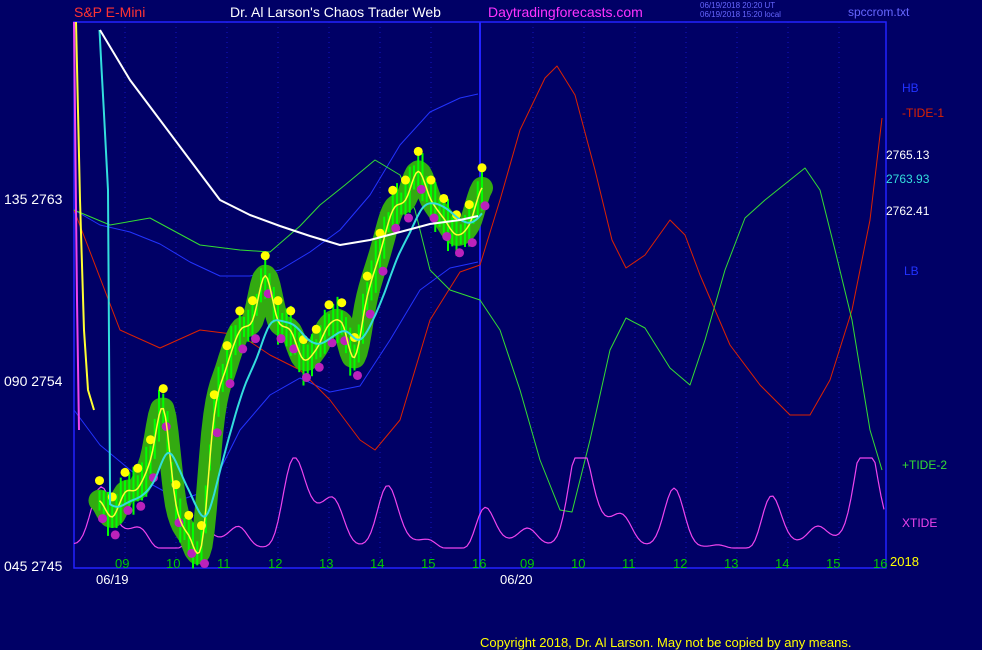 This screenshot has height=650, width=982. Describe the element at coordinates (33, 199) in the screenshot. I see `y-axis-label: 135 2763` at that location.